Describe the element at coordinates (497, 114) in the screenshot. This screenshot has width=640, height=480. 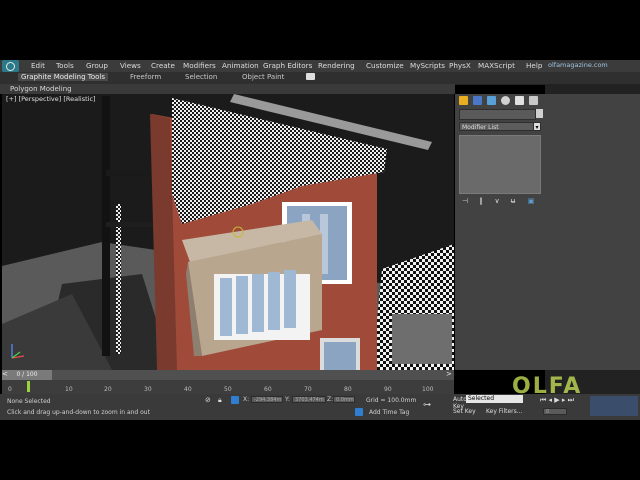
I see `object-name-field` at that location.